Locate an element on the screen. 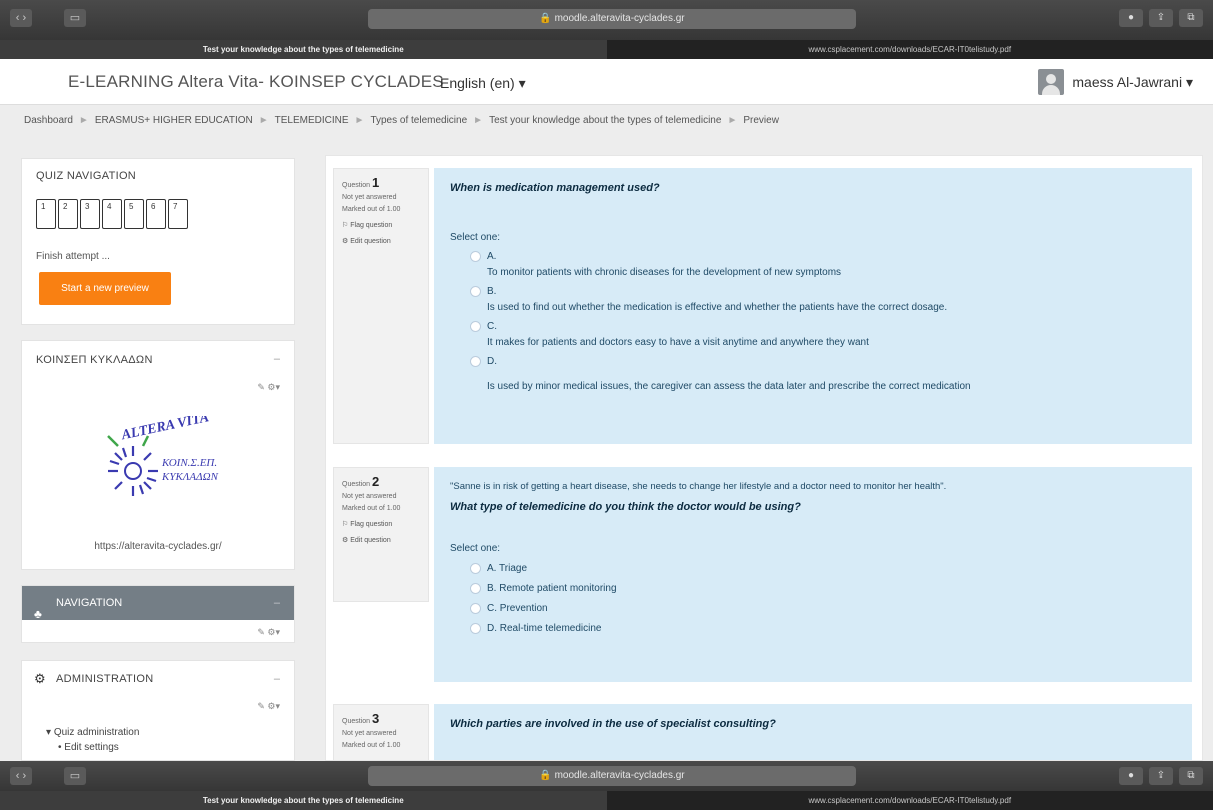 The height and width of the screenshot is (810, 1213). option-letter: D. is located at coordinates (492, 361).